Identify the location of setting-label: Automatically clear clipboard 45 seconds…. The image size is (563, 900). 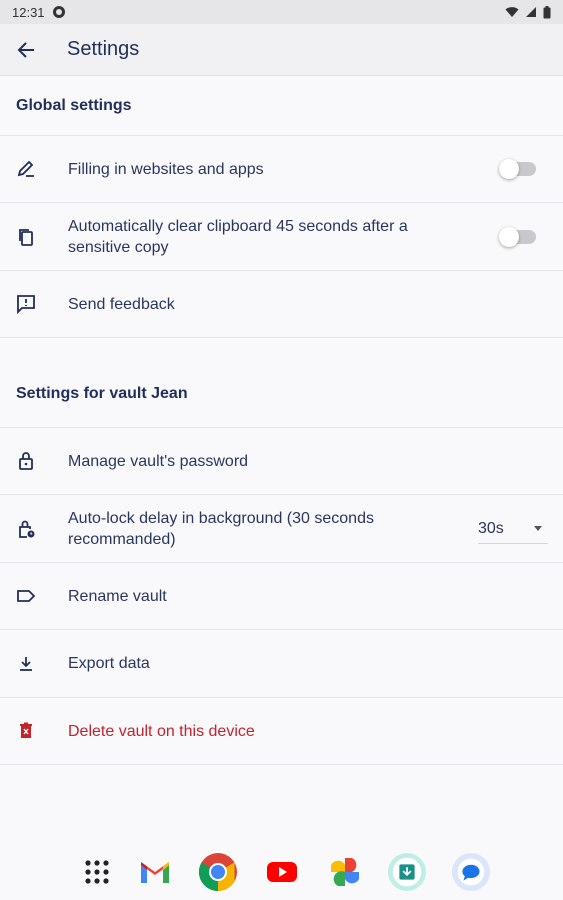
(238, 236).